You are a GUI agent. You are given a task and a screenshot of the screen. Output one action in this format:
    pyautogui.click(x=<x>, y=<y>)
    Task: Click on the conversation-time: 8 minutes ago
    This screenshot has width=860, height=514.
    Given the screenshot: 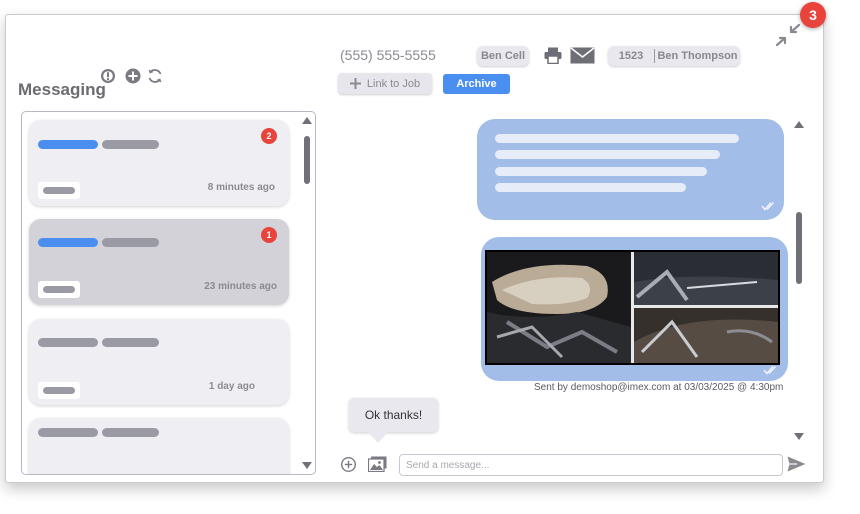 What is the action you would take?
    pyautogui.click(x=241, y=187)
    